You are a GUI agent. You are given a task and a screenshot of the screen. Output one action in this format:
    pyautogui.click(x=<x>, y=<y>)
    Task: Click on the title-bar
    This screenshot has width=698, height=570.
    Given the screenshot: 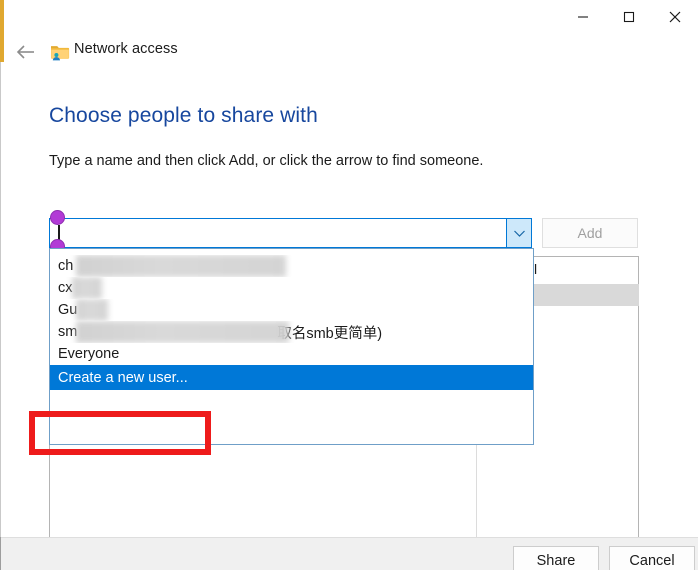 What is the action you would take?
    pyautogui.click(x=351, y=18)
    